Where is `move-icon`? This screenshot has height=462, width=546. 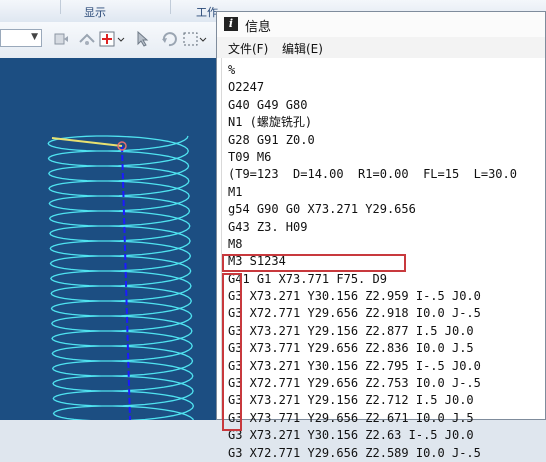 move-icon is located at coordinates (61, 39).